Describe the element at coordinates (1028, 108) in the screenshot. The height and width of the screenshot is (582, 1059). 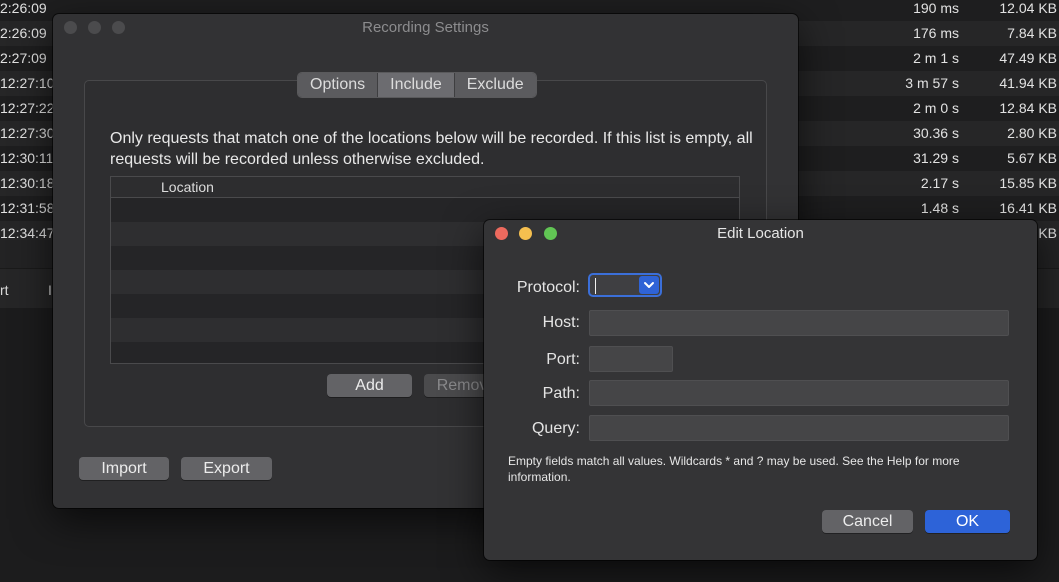
I see `request-size: 12.84 KB` at that location.